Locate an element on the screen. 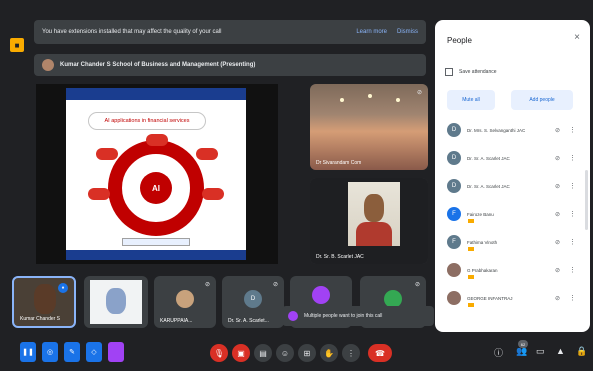 This screenshot has height=371, width=593. video-tile-speaker: Dr. Sr. B. Scarlet JAC is located at coordinates (369, 221).